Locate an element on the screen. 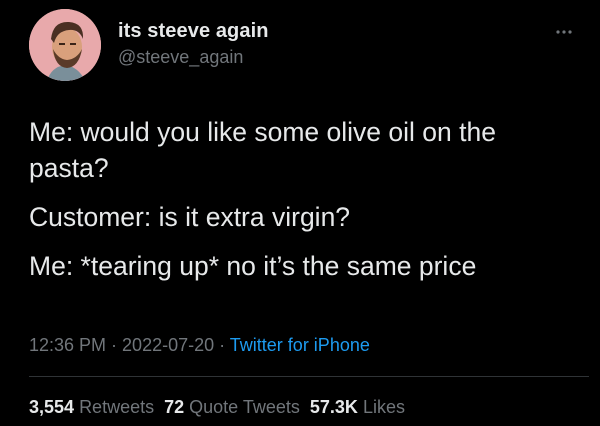  author-display-name: its steeve again is located at coordinates (193, 31).